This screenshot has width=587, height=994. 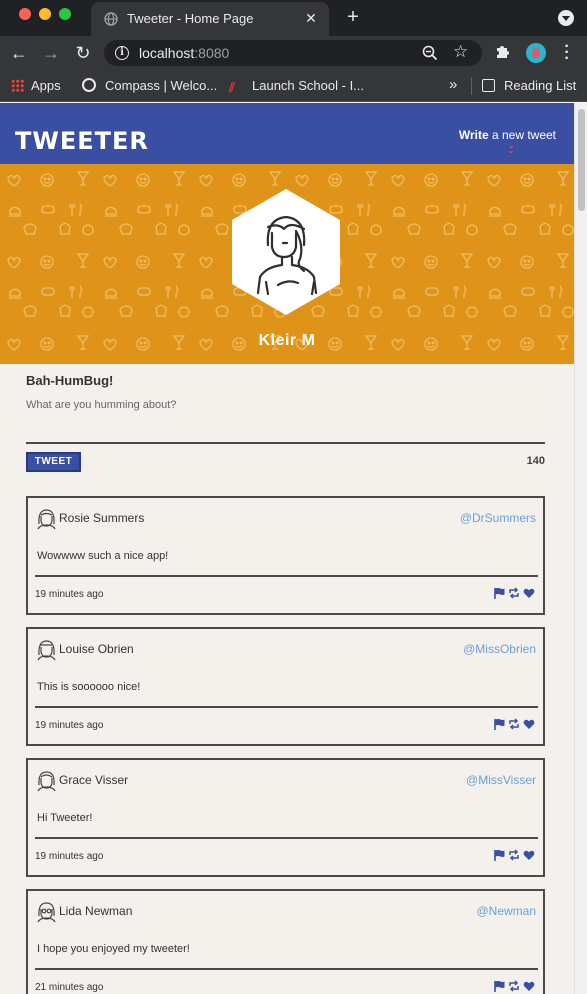 I want to click on tweet-author-name: Lida Newman, so click(x=96, y=911).